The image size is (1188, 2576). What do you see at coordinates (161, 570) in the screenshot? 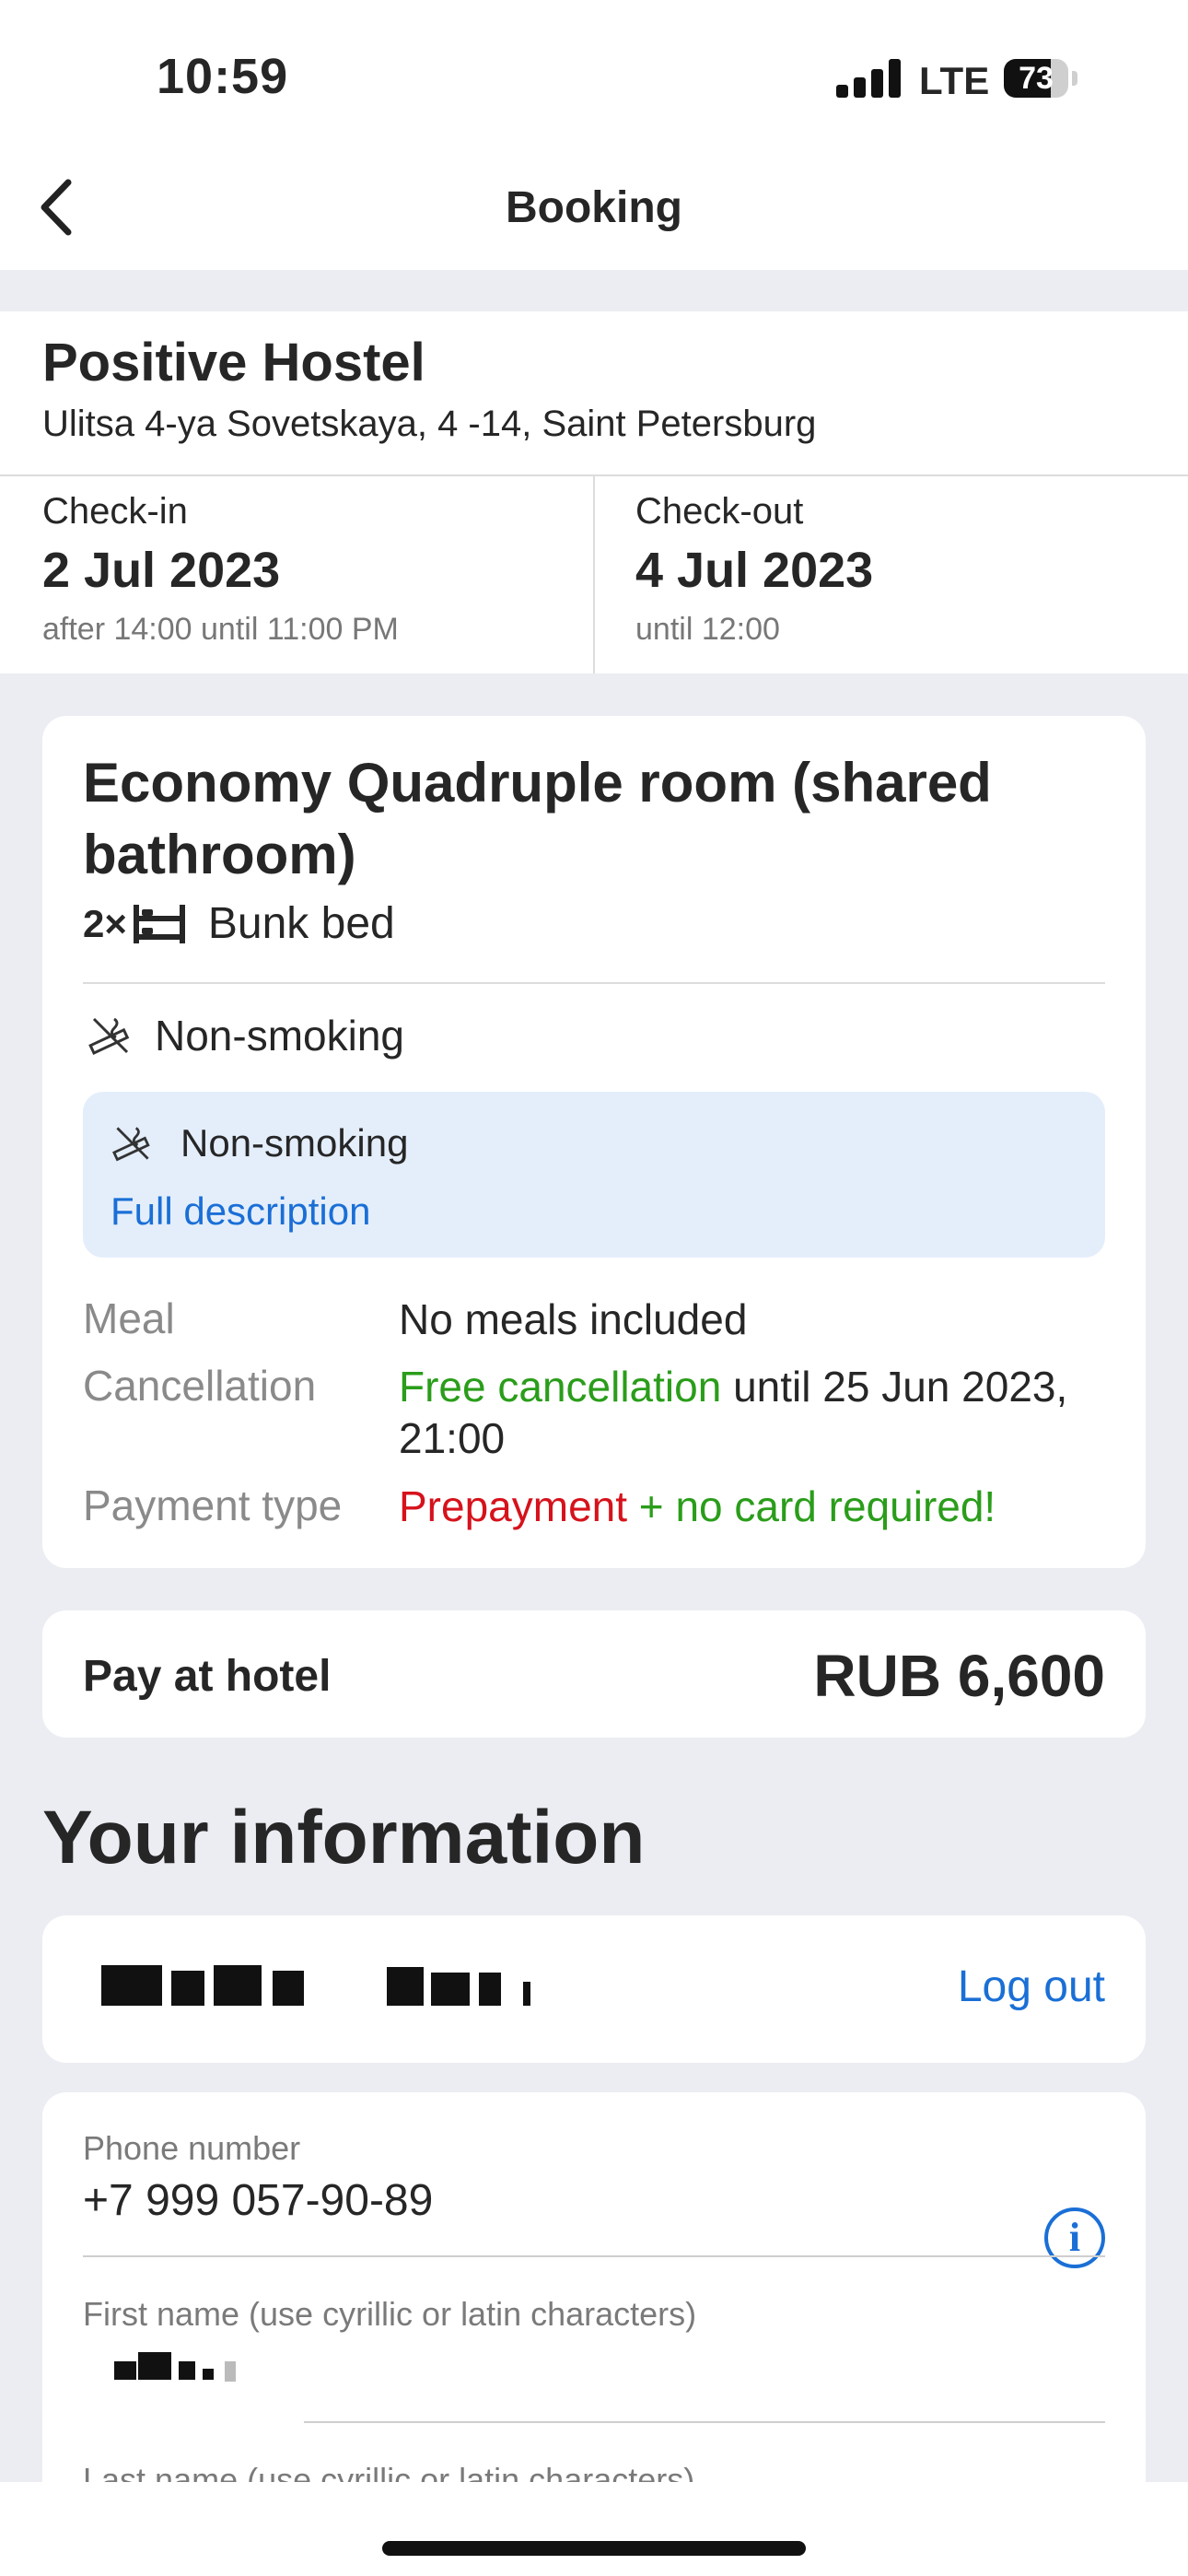
I see `checkin-date: 2 Jul 2023` at bounding box center [161, 570].